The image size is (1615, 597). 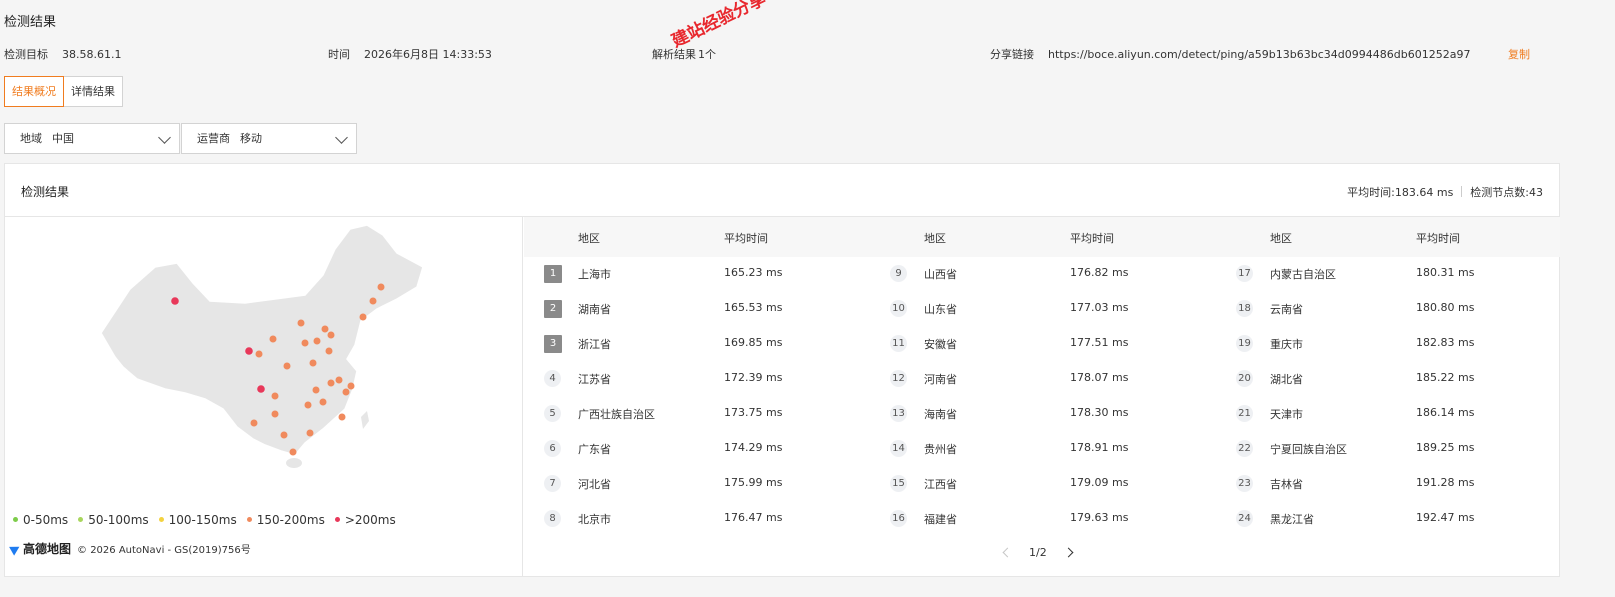 I want to click on column-header-region: 地区, so click(x=589, y=238).